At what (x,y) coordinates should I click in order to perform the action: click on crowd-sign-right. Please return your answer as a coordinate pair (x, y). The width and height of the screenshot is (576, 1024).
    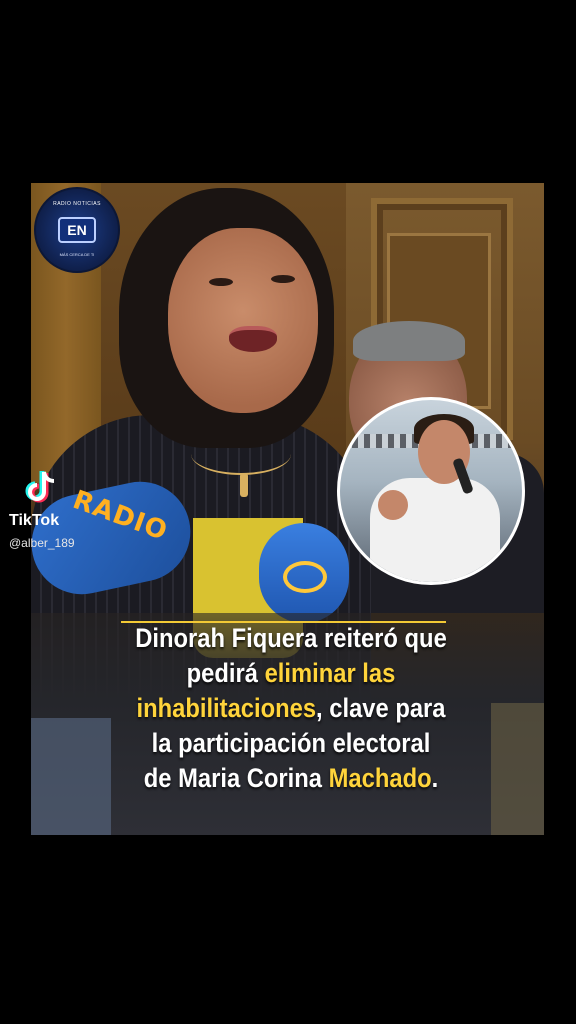
    Looking at the image, I should click on (517, 769).